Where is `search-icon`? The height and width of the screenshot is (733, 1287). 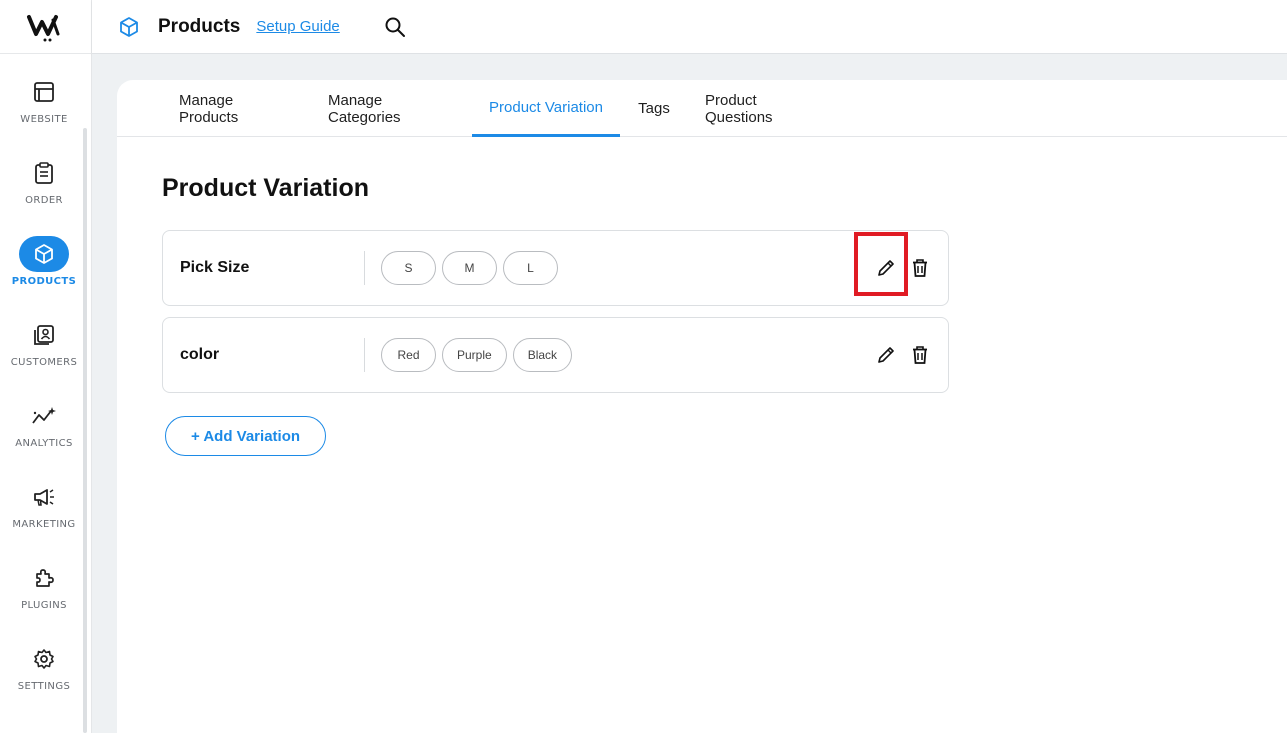 search-icon is located at coordinates (395, 27).